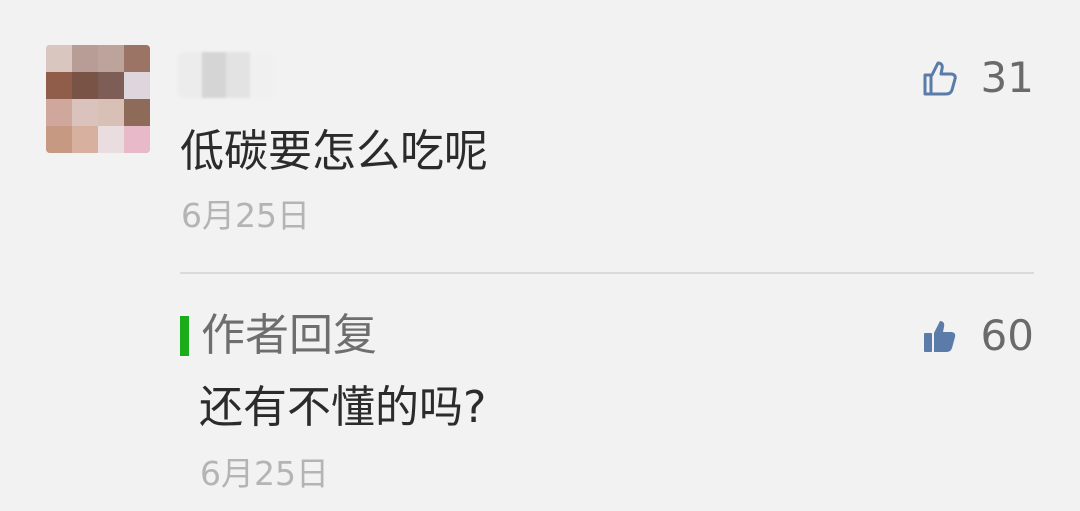  Describe the element at coordinates (98, 99) in the screenshot. I see `avatar` at that location.